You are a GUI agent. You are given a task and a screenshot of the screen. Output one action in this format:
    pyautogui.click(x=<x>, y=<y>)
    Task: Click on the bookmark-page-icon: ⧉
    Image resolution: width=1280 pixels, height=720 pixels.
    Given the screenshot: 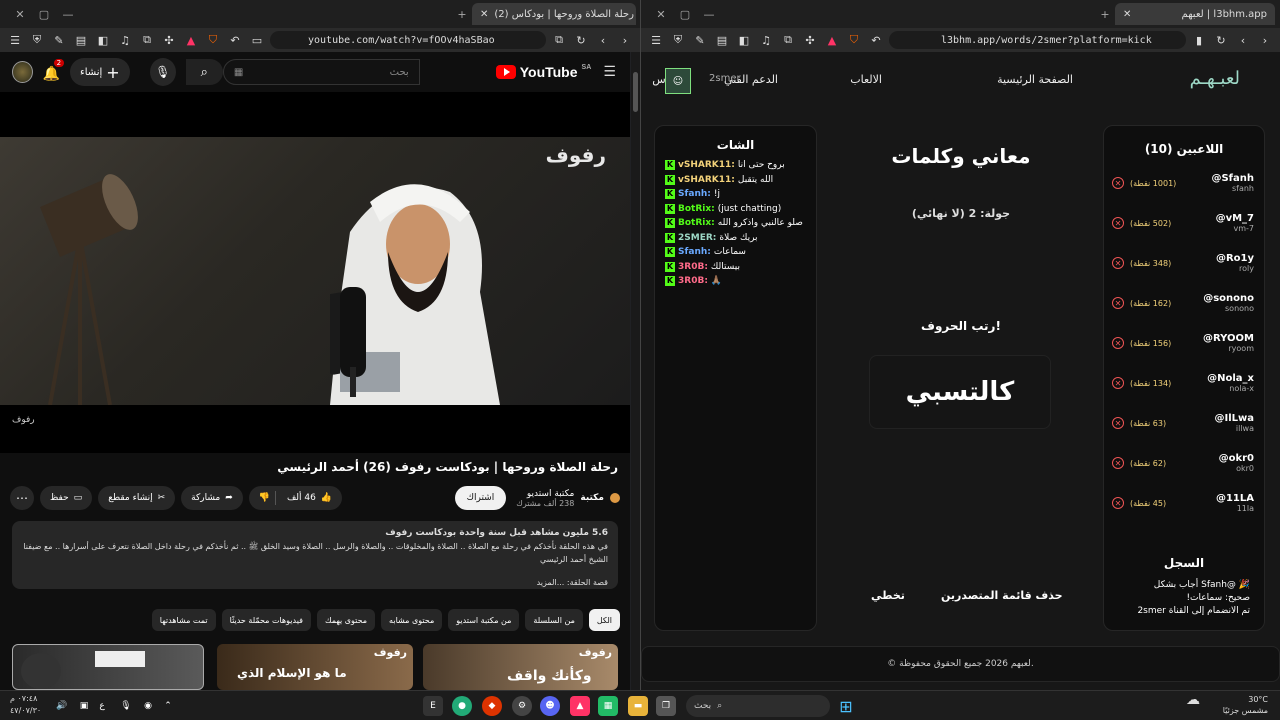 What is the action you would take?
    pyautogui.click(x=559, y=40)
    